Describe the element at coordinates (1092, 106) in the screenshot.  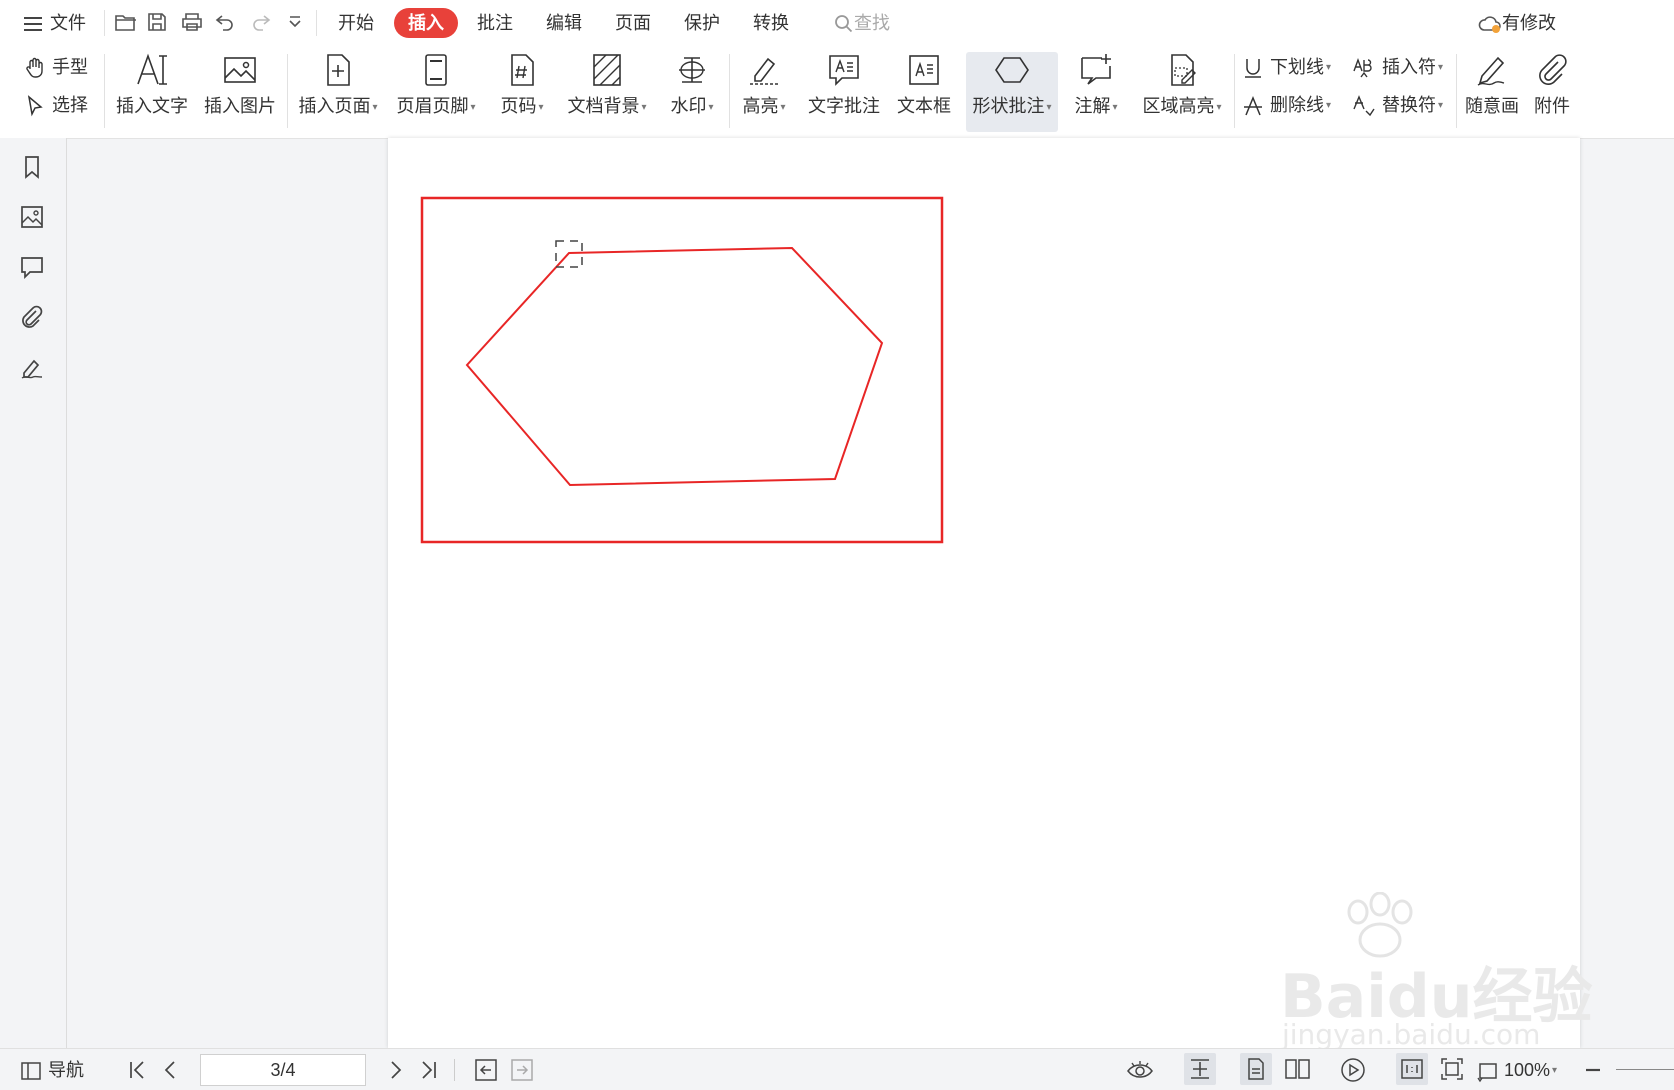
I see `annotation-label: 注解` at that location.